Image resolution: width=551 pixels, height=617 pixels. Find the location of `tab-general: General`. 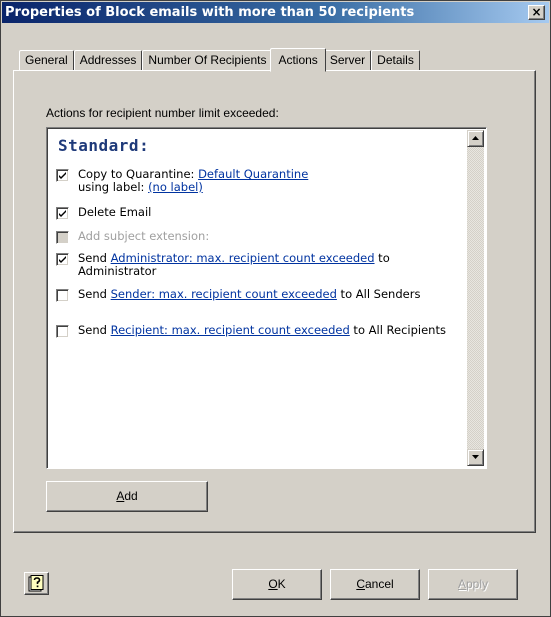

tab-general: General is located at coordinates (46, 60).